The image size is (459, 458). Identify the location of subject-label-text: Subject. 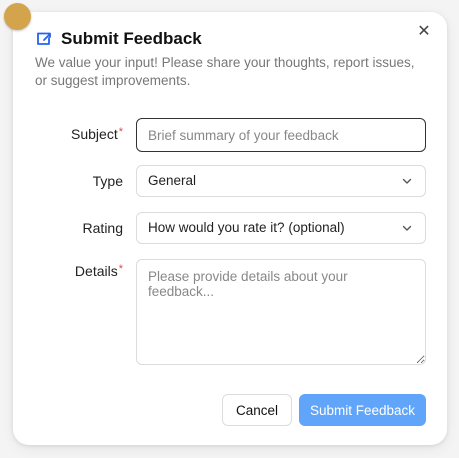
(94, 134).